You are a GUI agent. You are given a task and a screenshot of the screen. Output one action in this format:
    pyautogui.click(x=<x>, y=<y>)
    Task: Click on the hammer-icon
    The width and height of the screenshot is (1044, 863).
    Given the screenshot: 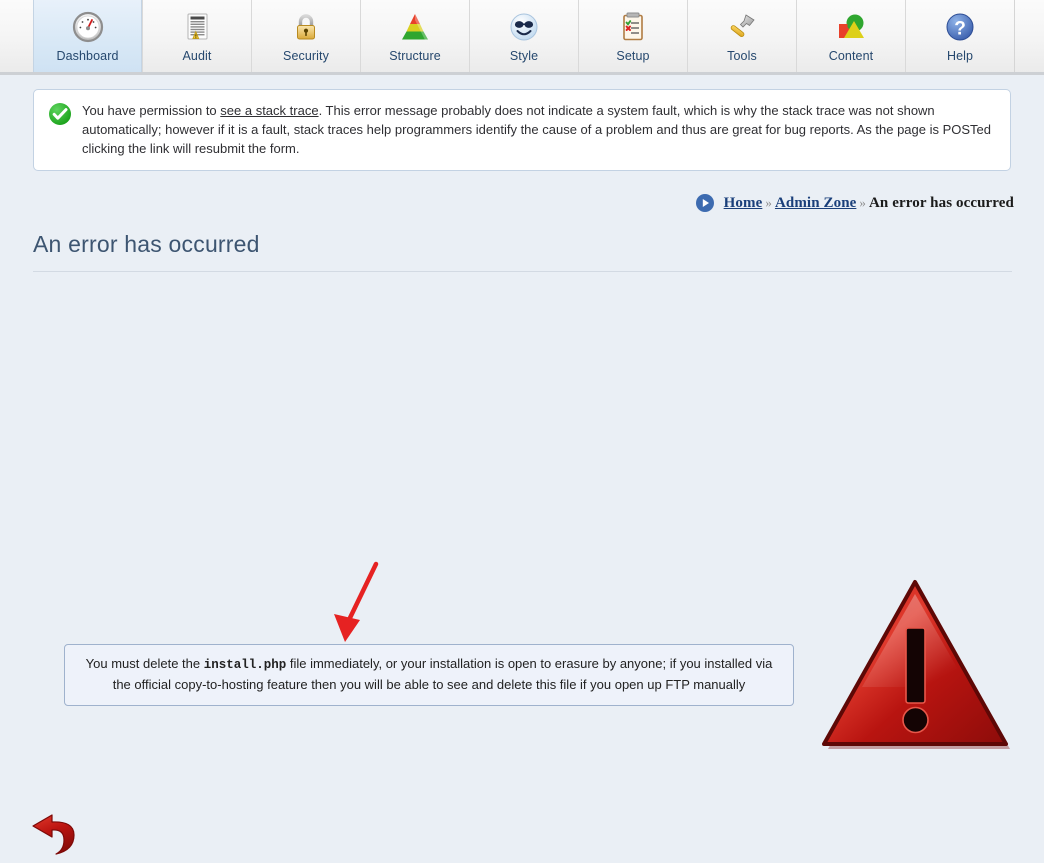 What is the action you would take?
    pyautogui.click(x=742, y=27)
    